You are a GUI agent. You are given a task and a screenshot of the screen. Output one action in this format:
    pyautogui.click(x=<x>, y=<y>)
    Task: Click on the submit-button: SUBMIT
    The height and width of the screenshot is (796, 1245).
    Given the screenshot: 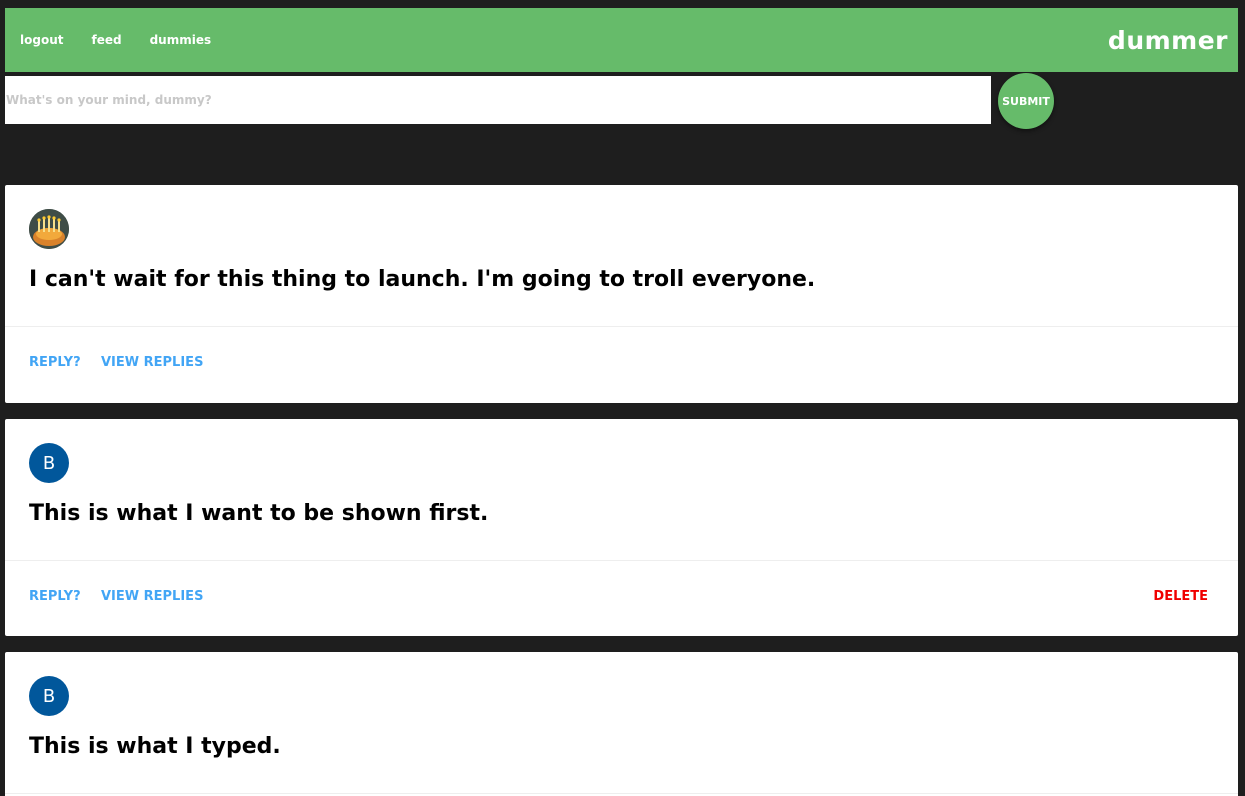 What is the action you would take?
    pyautogui.click(x=1026, y=101)
    